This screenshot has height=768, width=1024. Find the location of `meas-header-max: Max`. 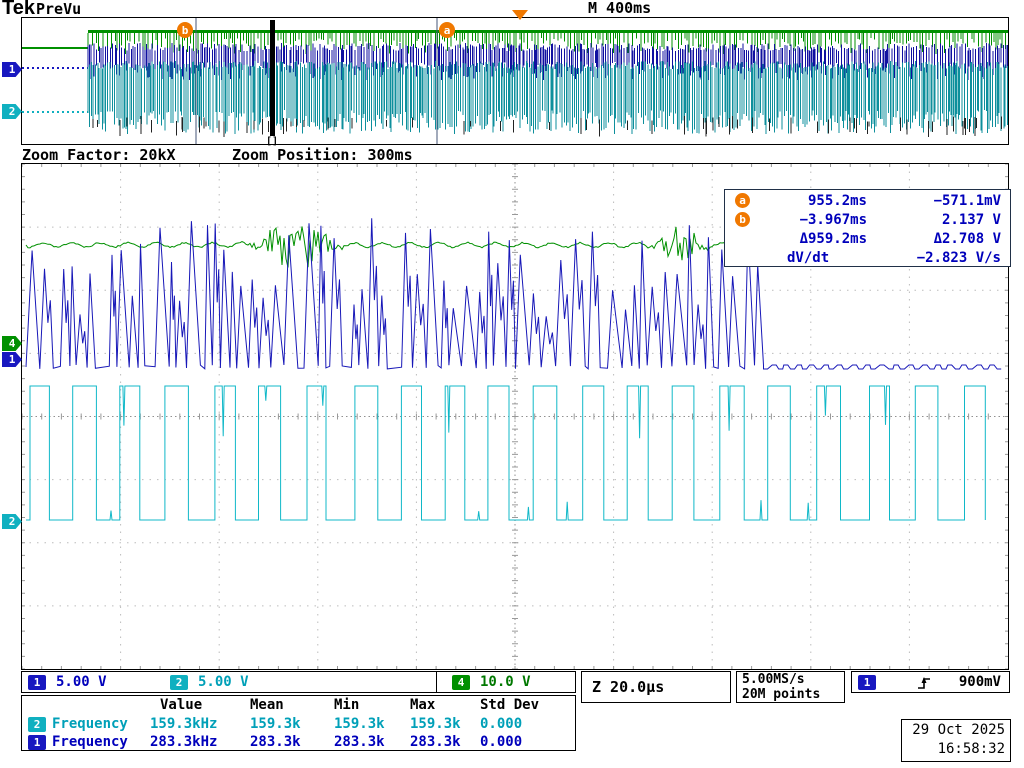

meas-header-max: Max is located at coordinates (423, 705).